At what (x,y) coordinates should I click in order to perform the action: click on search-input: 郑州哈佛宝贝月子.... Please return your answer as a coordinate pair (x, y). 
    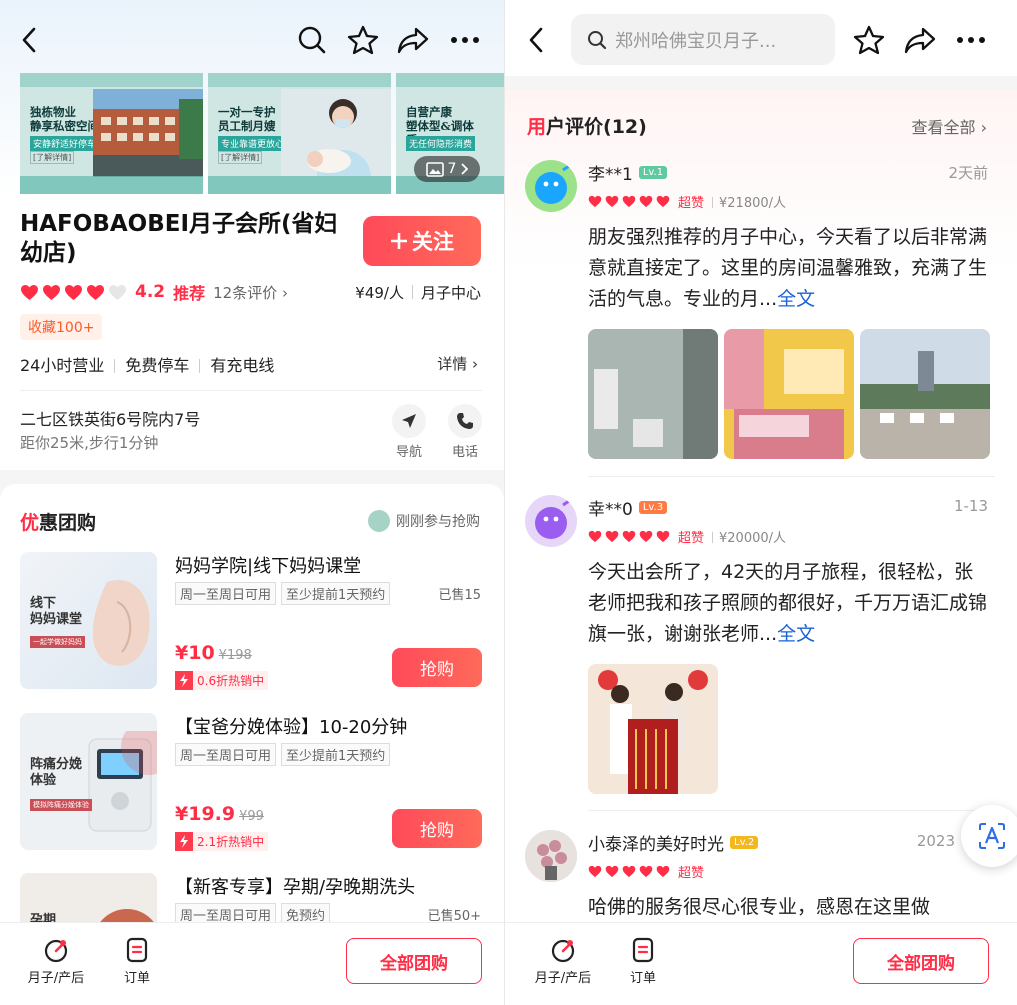
    Looking at the image, I should click on (703, 39).